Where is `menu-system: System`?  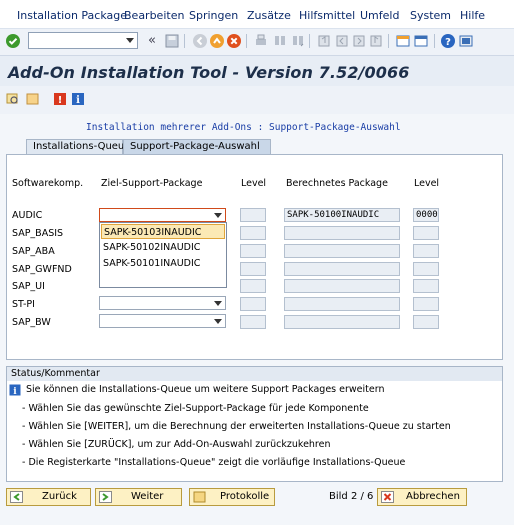 menu-system: System is located at coordinates (430, 15).